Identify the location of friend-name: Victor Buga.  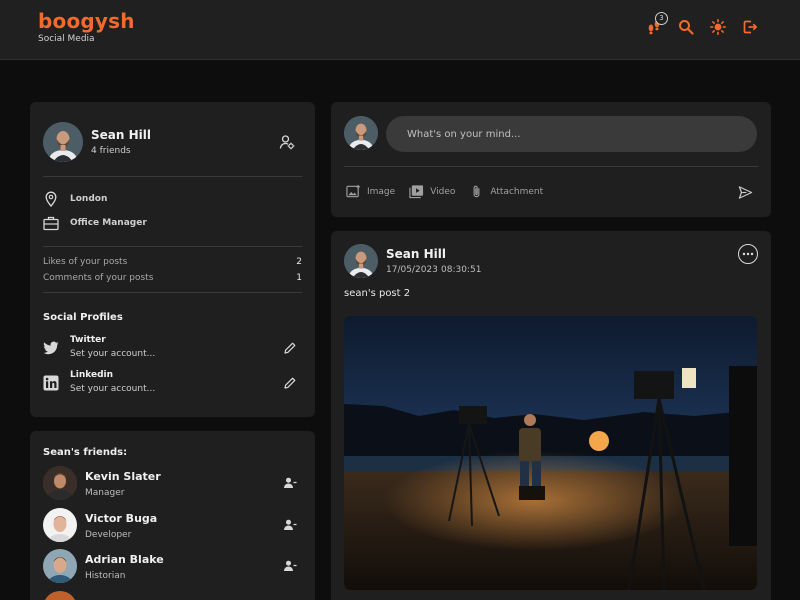
(121, 518).